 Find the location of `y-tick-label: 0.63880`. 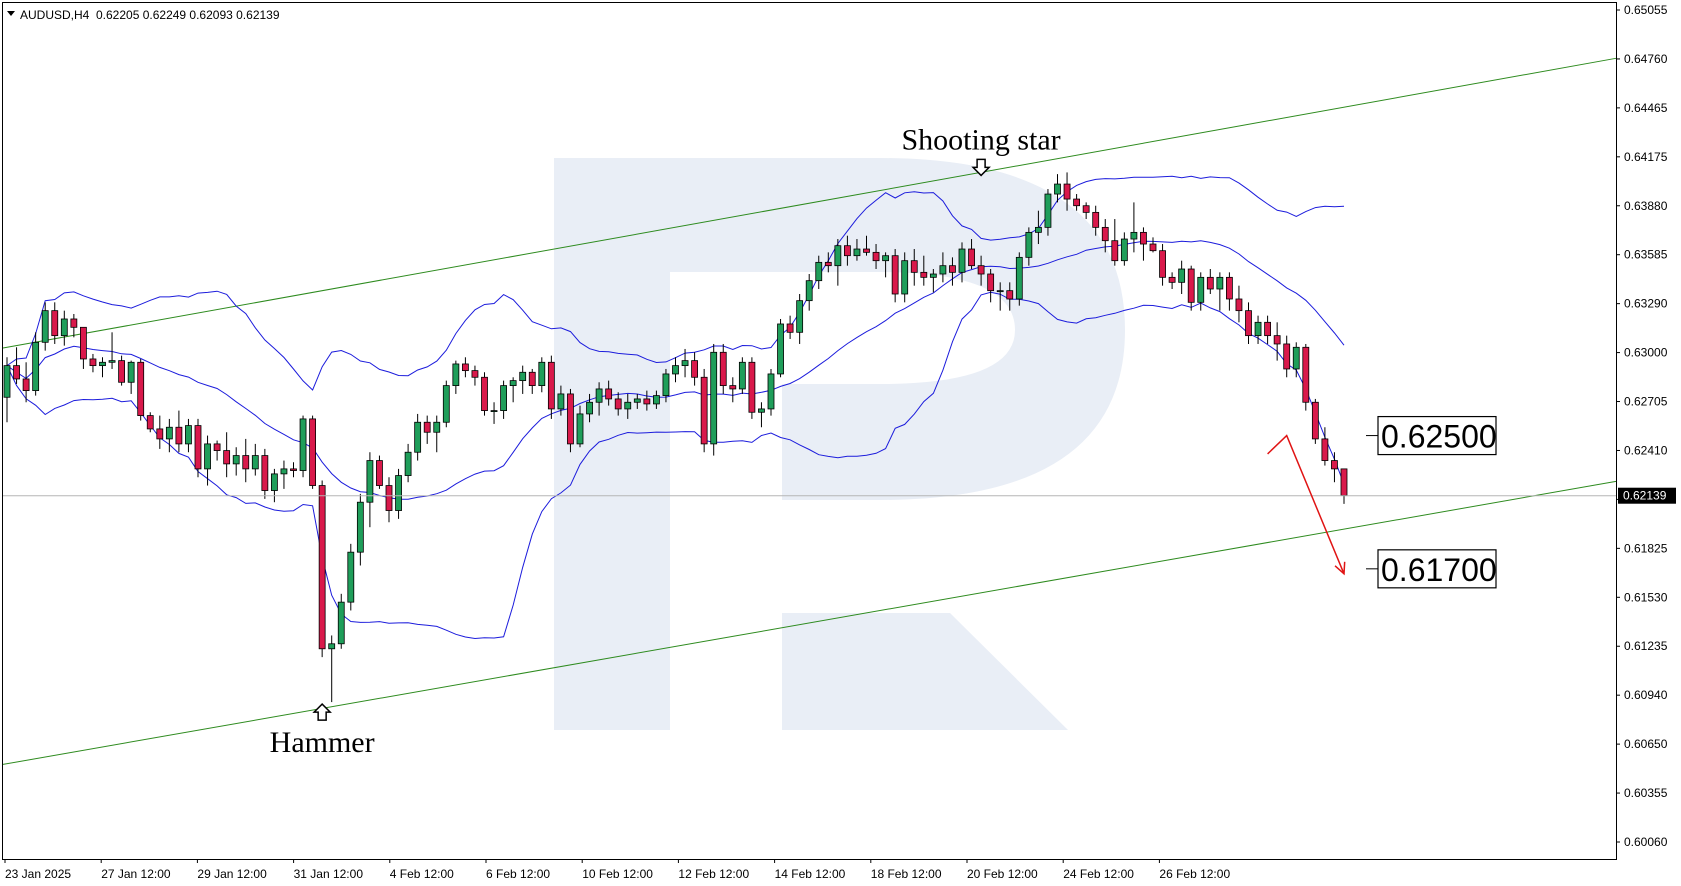

y-tick-label: 0.63880 is located at coordinates (1646, 206).